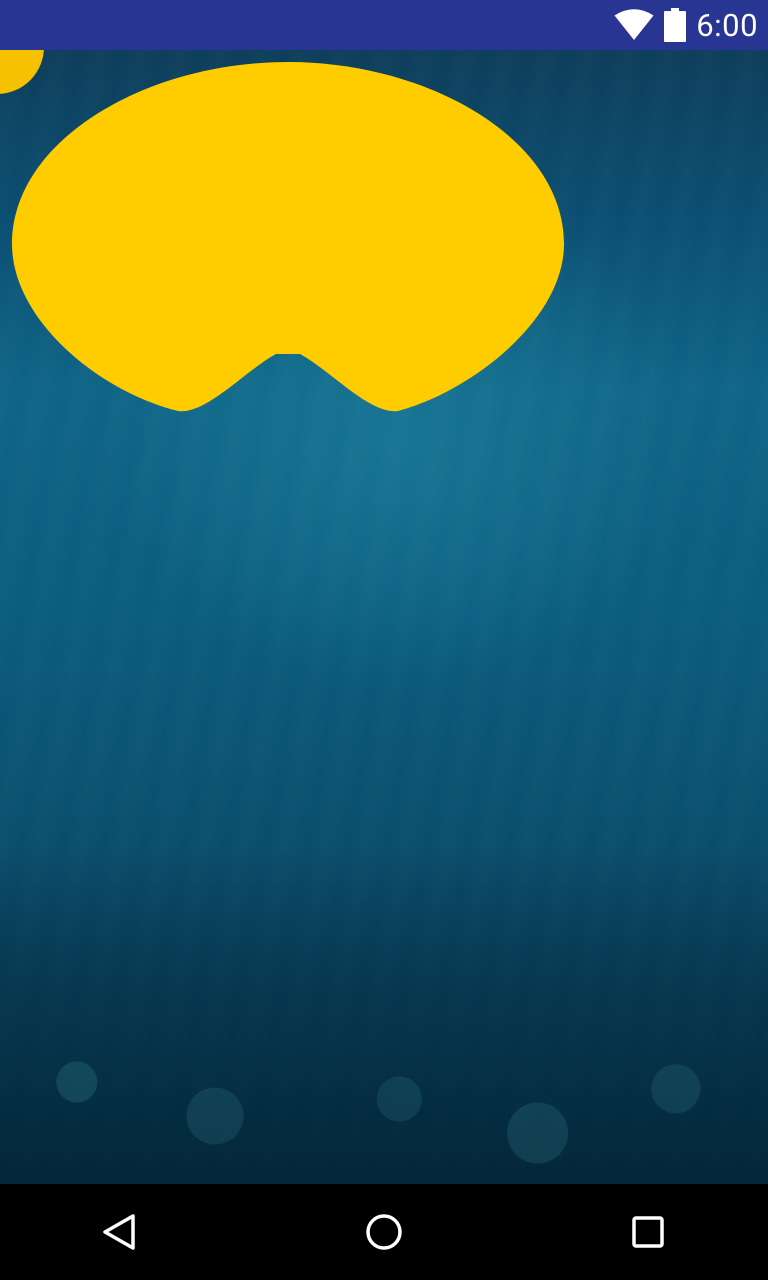 The height and width of the screenshot is (1280, 768). What do you see at coordinates (384, 25) in the screenshot?
I see `status-bar: 6:00` at bounding box center [384, 25].